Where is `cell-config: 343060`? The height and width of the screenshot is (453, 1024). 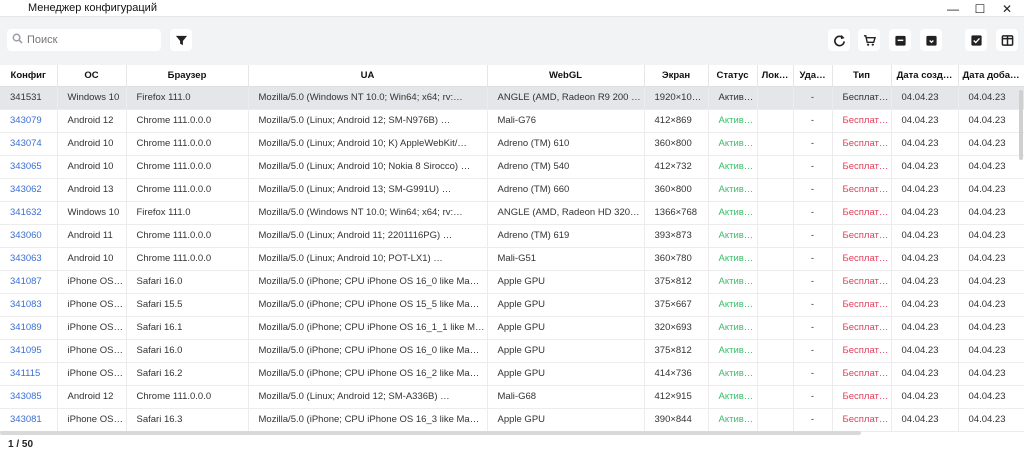 cell-config: 343060 is located at coordinates (29, 236).